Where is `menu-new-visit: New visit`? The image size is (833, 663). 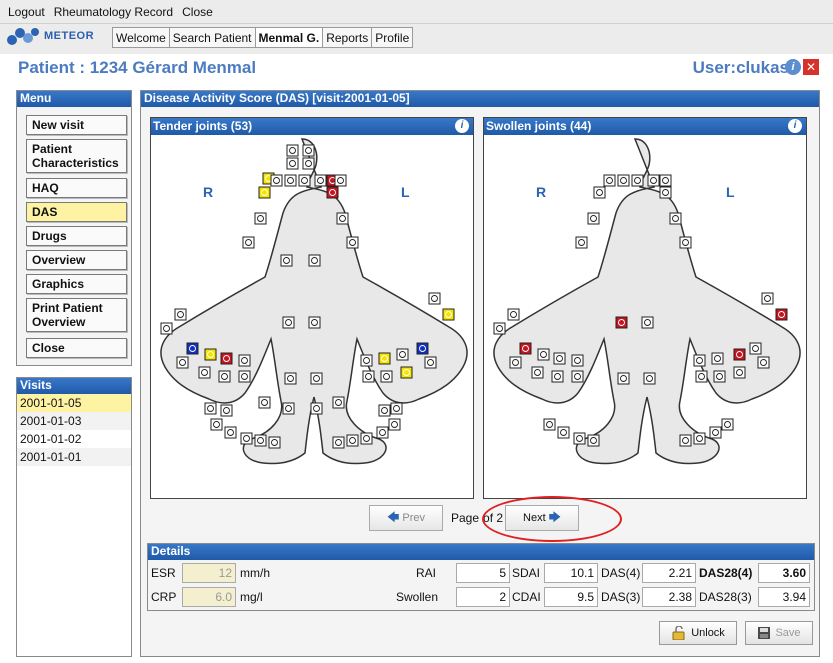 menu-new-visit: New visit is located at coordinates (76, 125).